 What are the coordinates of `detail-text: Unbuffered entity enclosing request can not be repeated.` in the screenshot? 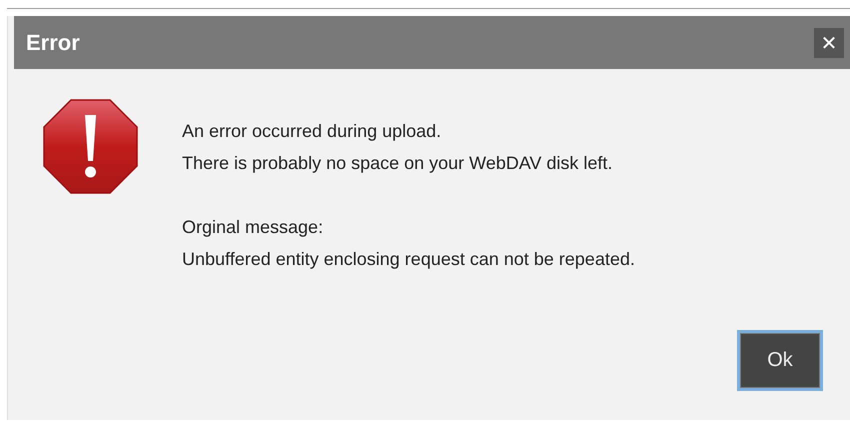 It's located at (408, 259).